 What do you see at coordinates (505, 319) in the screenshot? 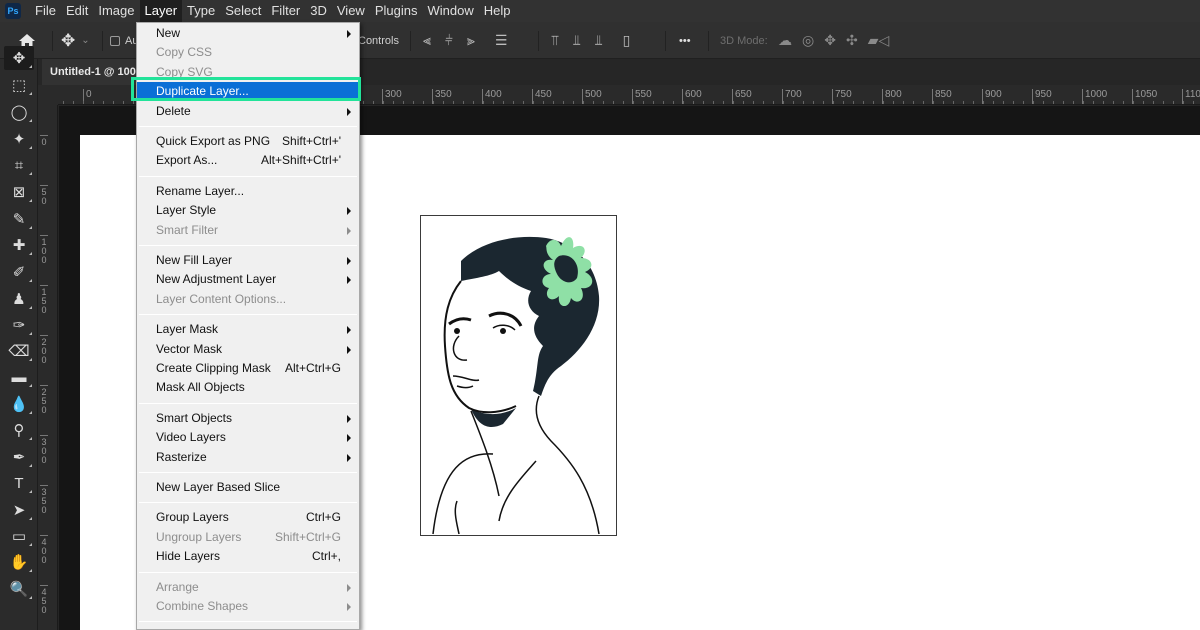
I see `brow-right` at bounding box center [505, 319].